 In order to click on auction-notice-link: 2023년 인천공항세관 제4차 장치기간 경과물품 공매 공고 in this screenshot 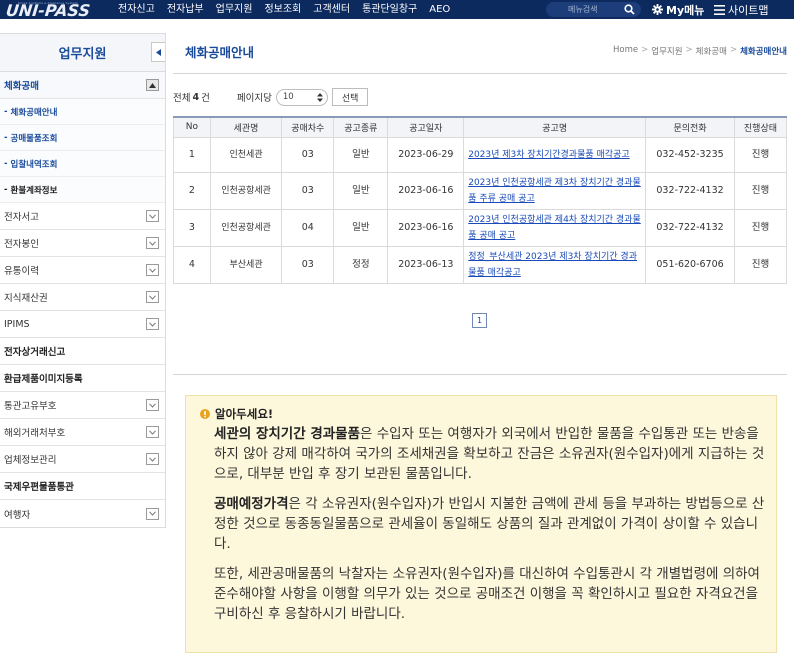, I will do `click(554, 228)`.